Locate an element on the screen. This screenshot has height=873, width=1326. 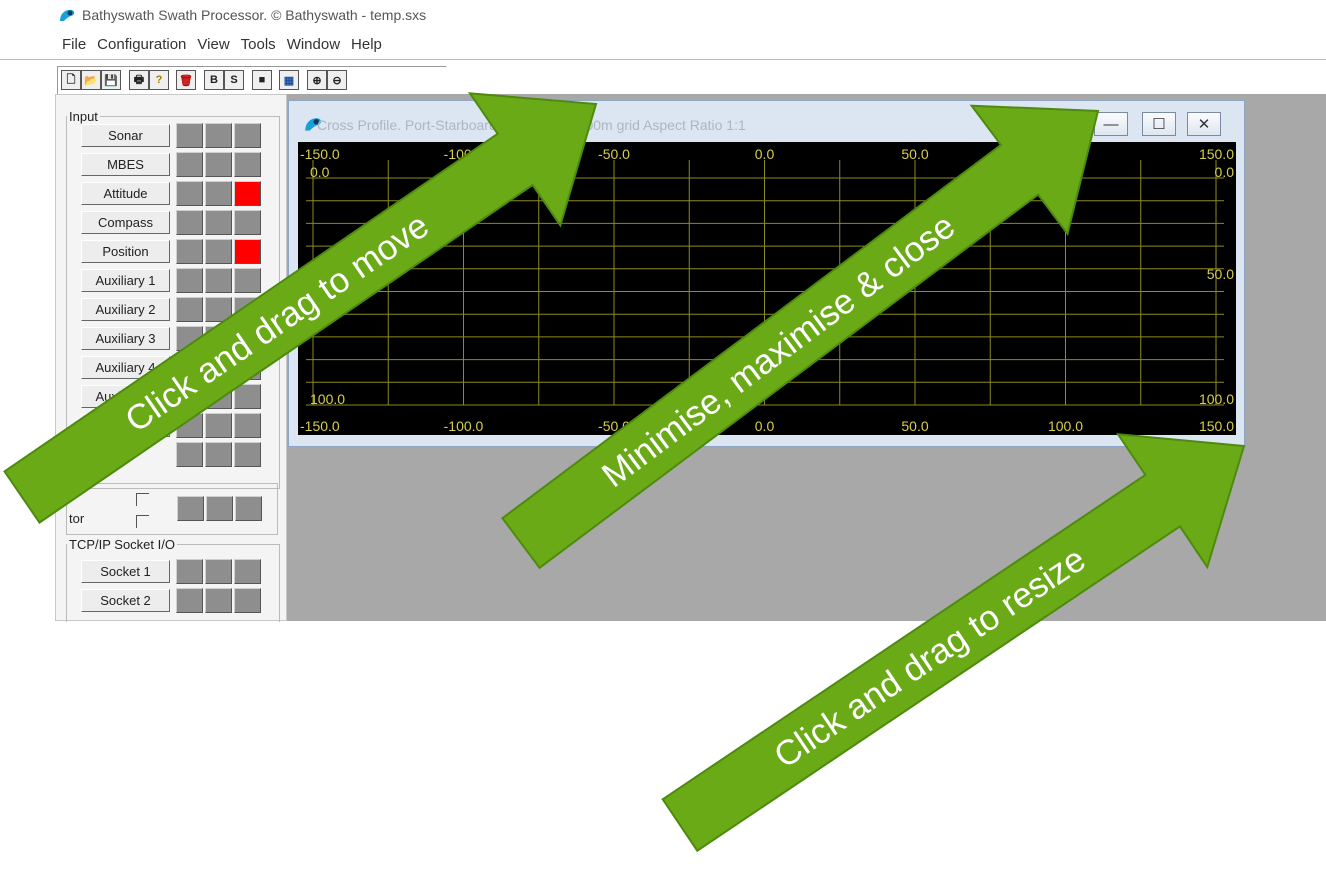
callout-resize-arrow-text: Click and drag to resize is located at coordinates (929, 657).